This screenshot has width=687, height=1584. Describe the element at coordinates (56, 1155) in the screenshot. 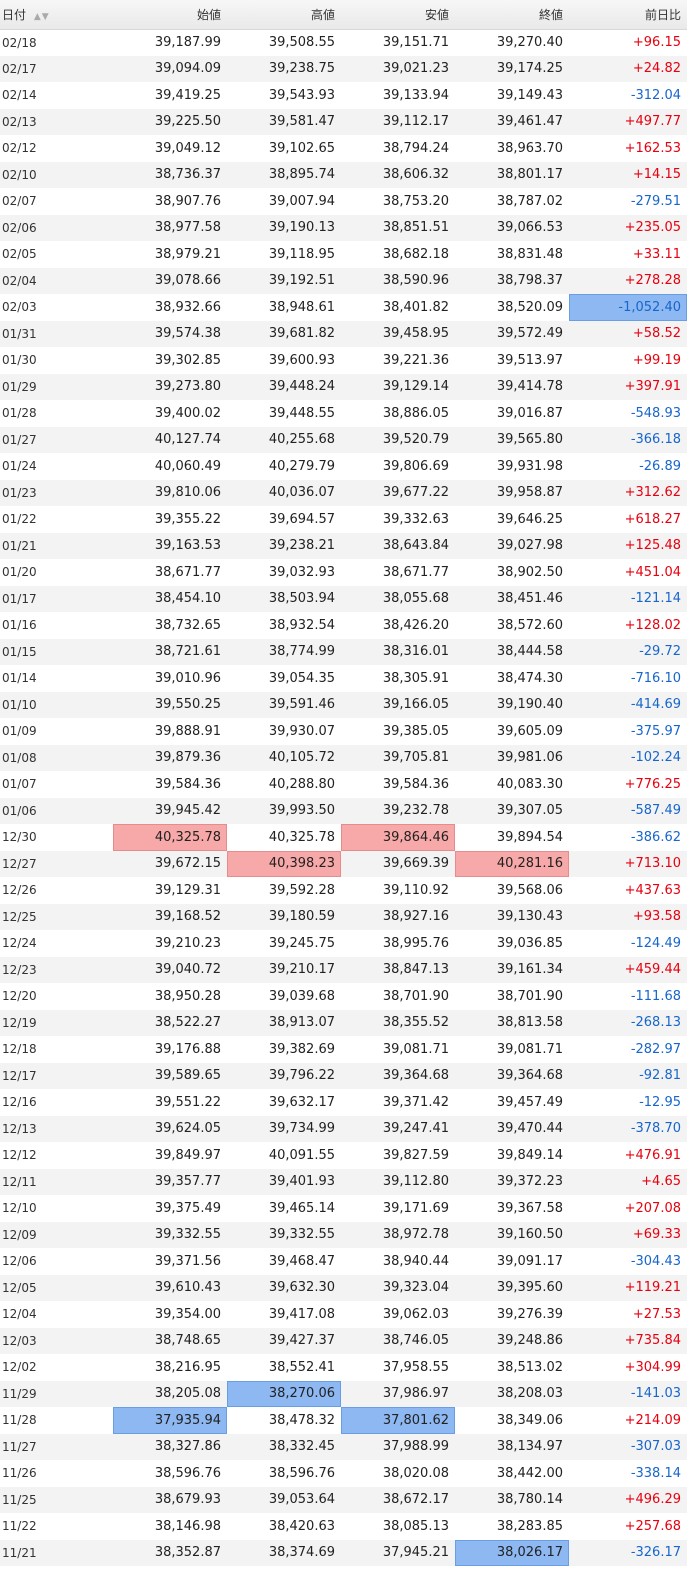

I see `cell-date: 12/12` at that location.